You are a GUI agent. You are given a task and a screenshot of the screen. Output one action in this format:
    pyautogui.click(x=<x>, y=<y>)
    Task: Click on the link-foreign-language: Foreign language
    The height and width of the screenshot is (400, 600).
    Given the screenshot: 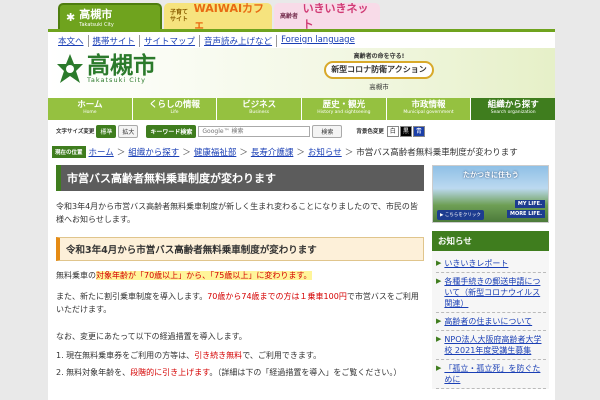 What is the action you would take?
    pyautogui.click(x=317, y=41)
    